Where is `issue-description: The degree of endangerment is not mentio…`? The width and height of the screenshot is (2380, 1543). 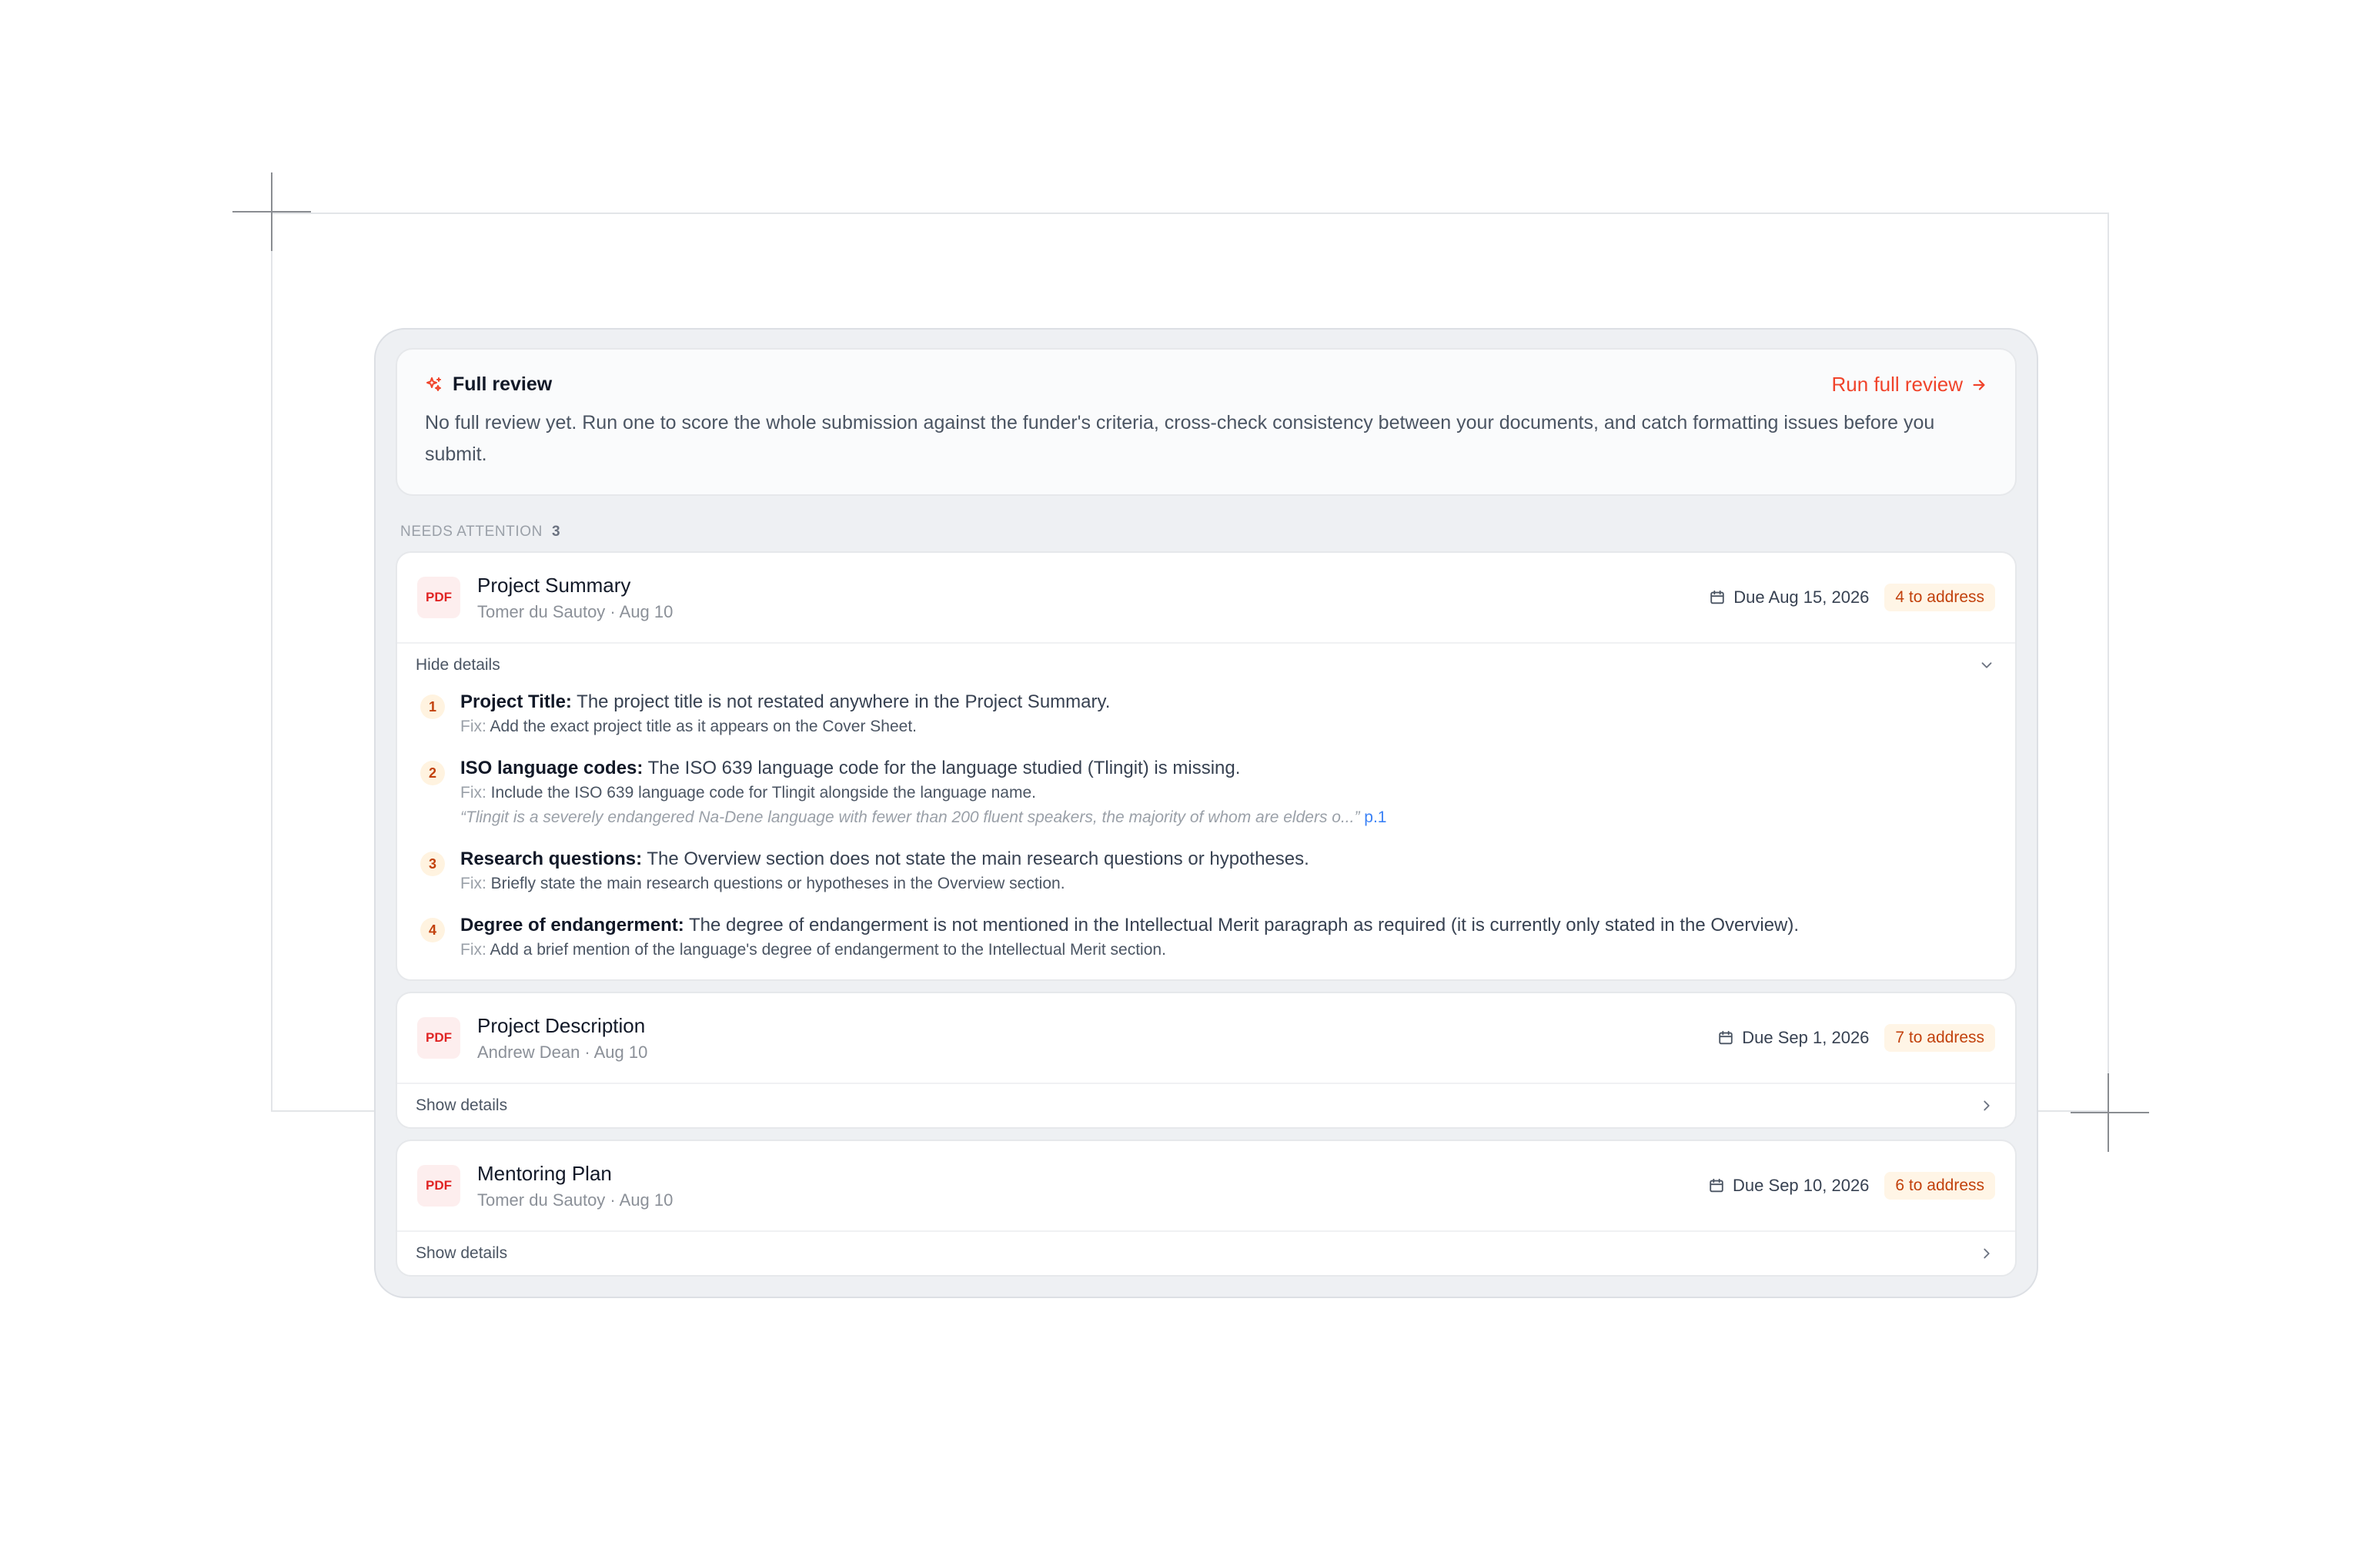
issue-description: The degree of endangerment is not mentio… is located at coordinates (1242, 925).